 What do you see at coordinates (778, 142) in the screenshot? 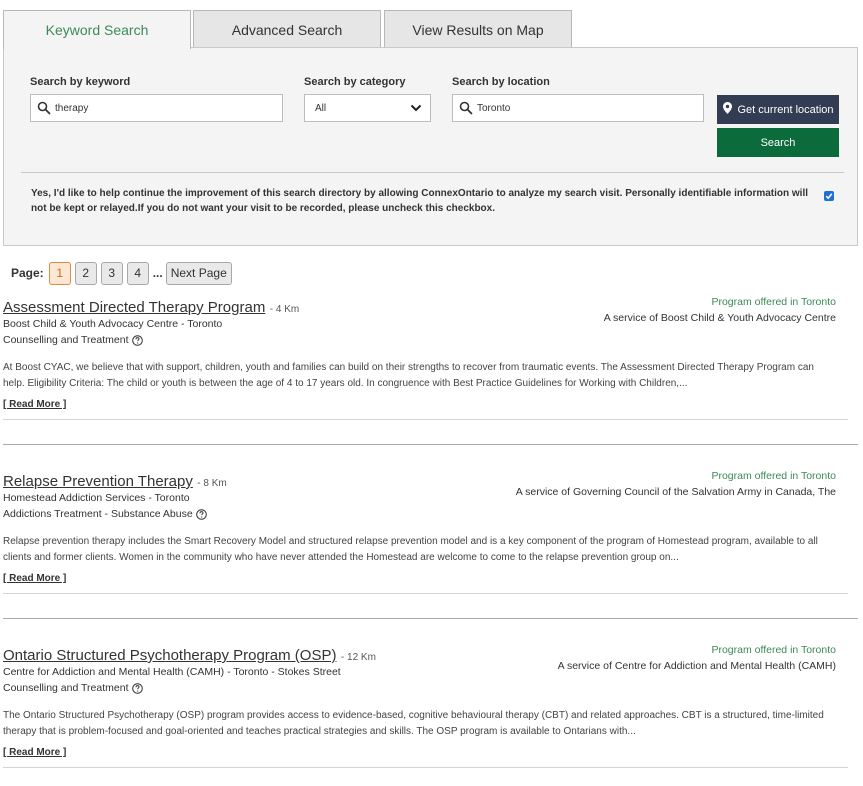
I see `search-button: Search` at bounding box center [778, 142].